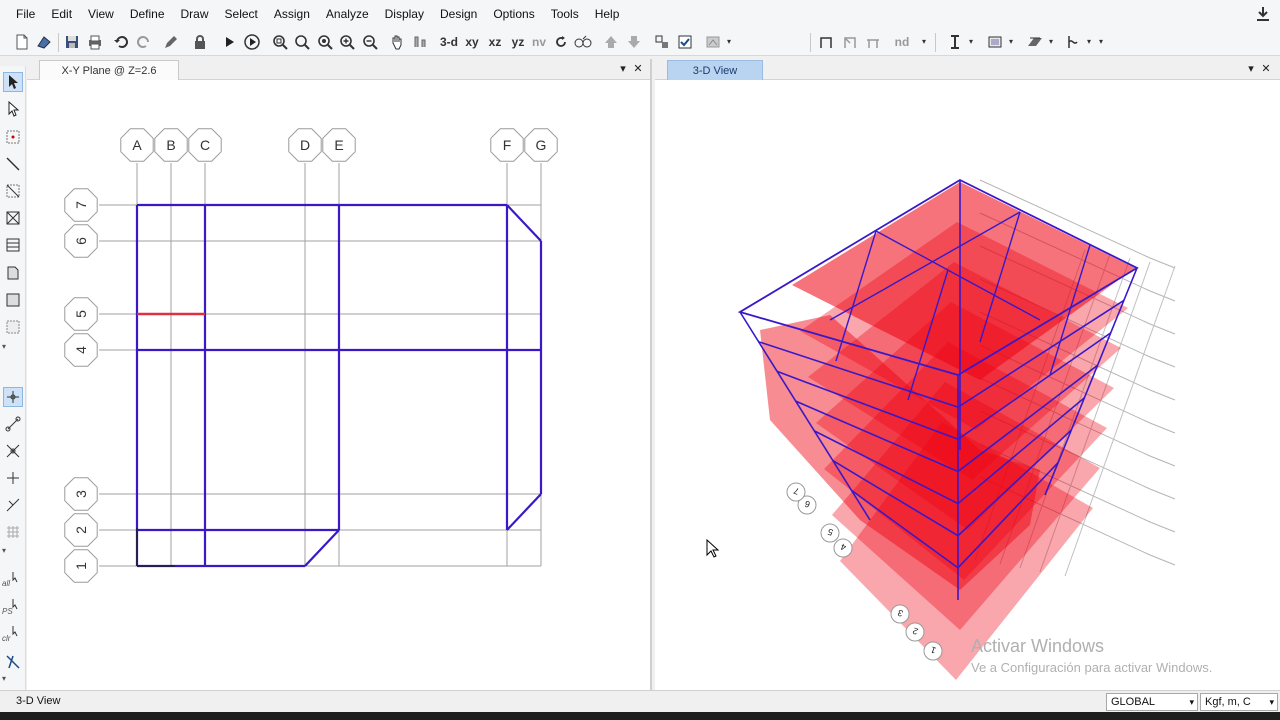  What do you see at coordinates (25, 14) in the screenshot?
I see `menu-file: File` at bounding box center [25, 14].